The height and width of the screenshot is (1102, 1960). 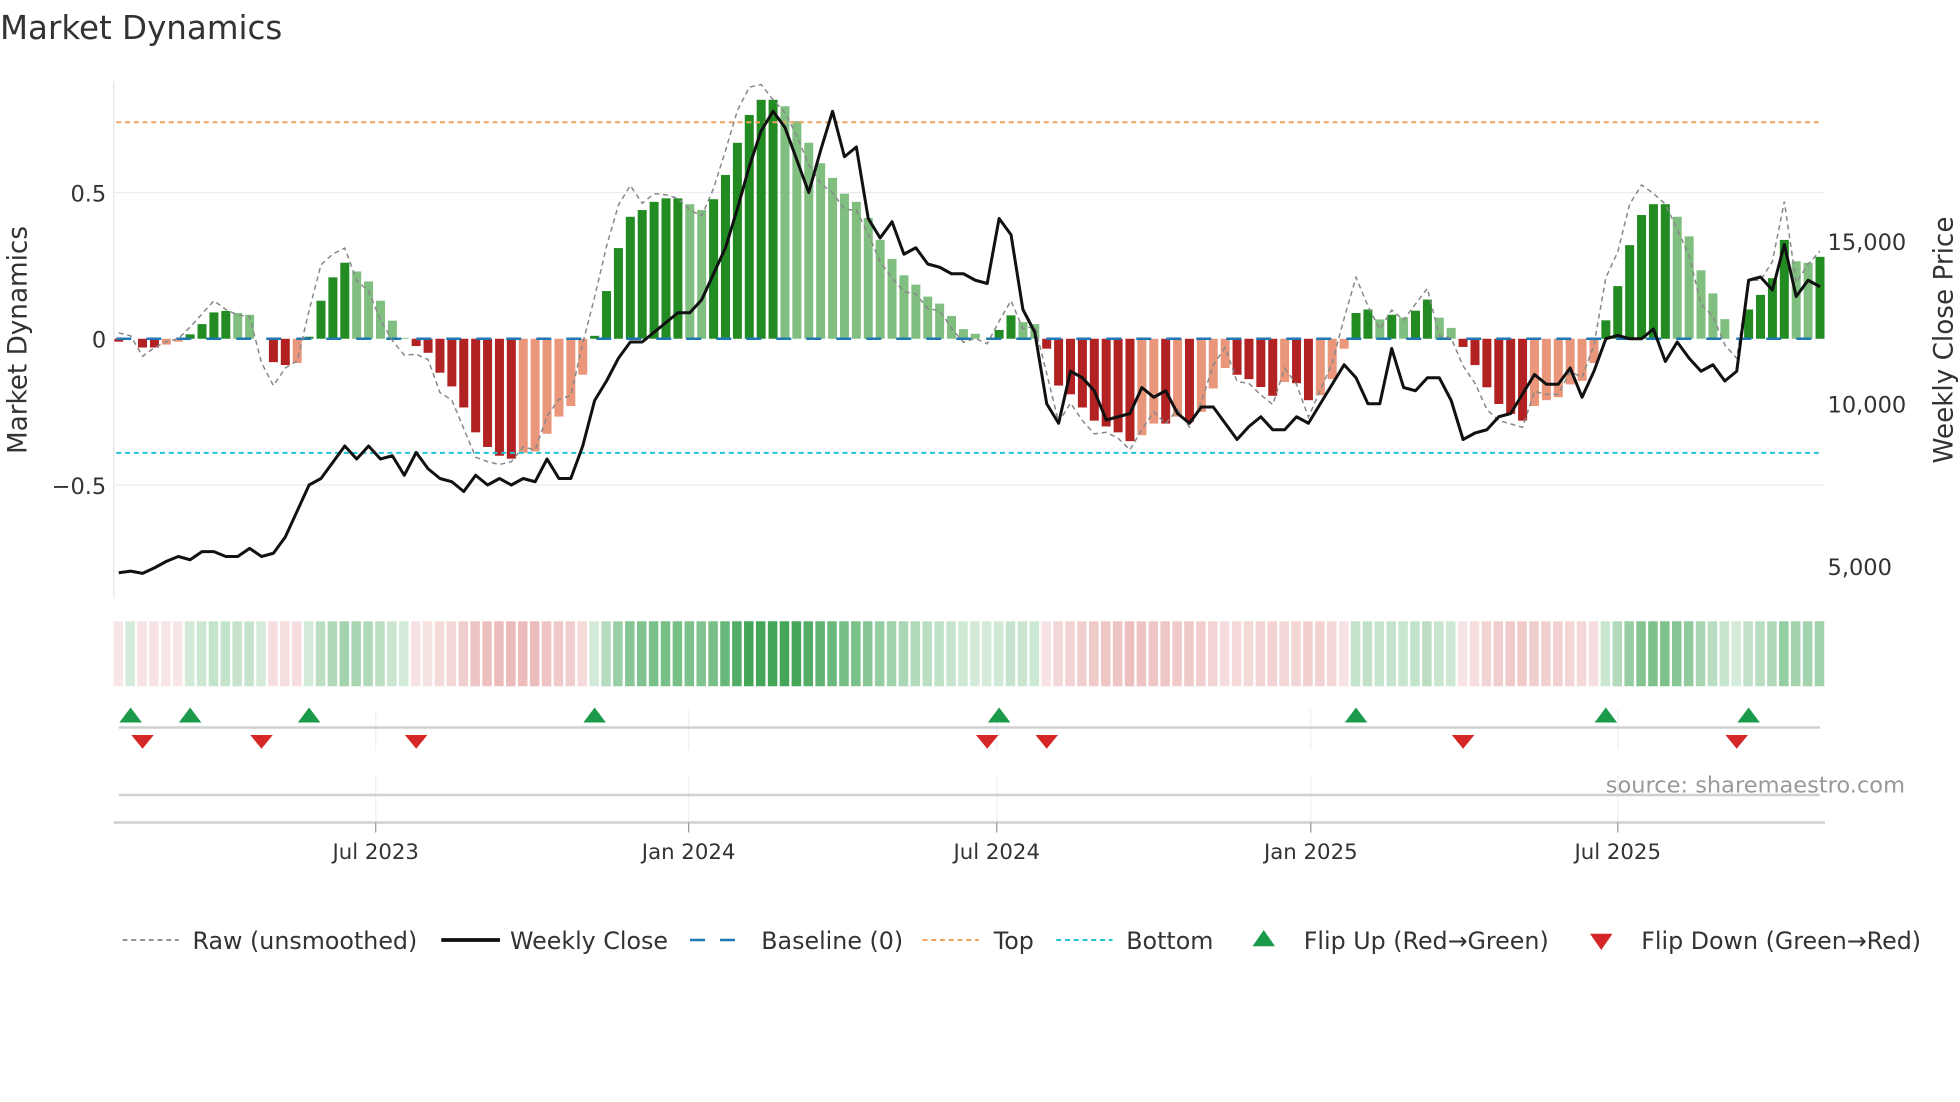 What do you see at coordinates (995, 852) in the screenshot?
I see `x-tick-label: Jul 2024` at bounding box center [995, 852].